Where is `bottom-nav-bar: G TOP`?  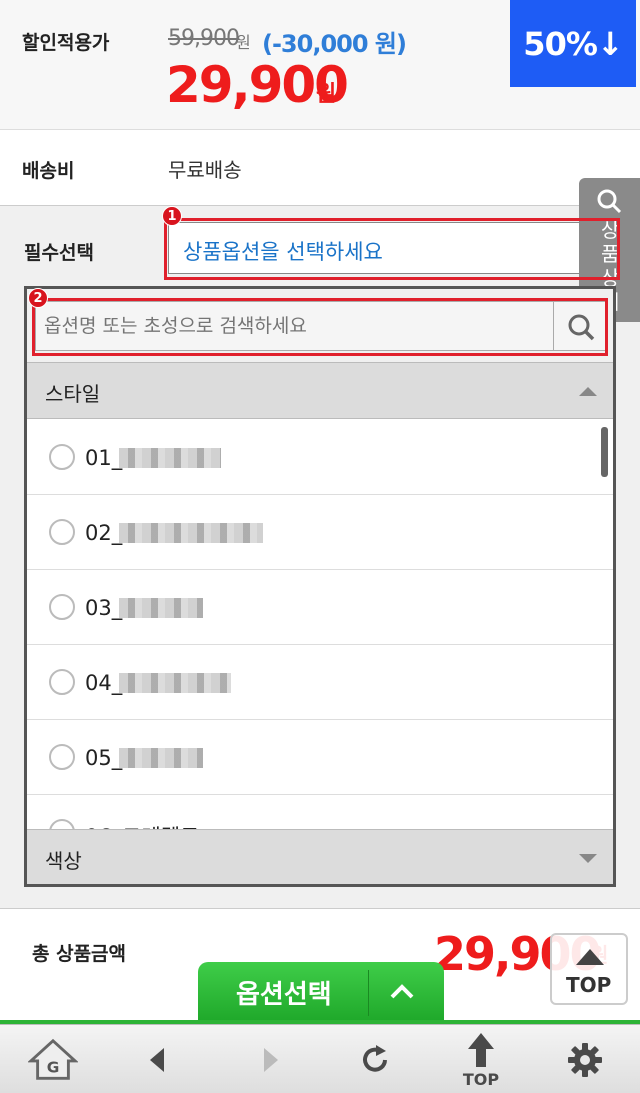
bottom-nav-bar: G TOP is located at coordinates (320, 1058).